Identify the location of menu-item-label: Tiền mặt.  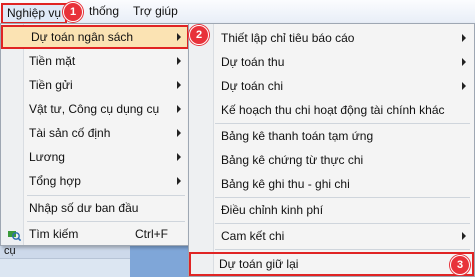
(52, 61).